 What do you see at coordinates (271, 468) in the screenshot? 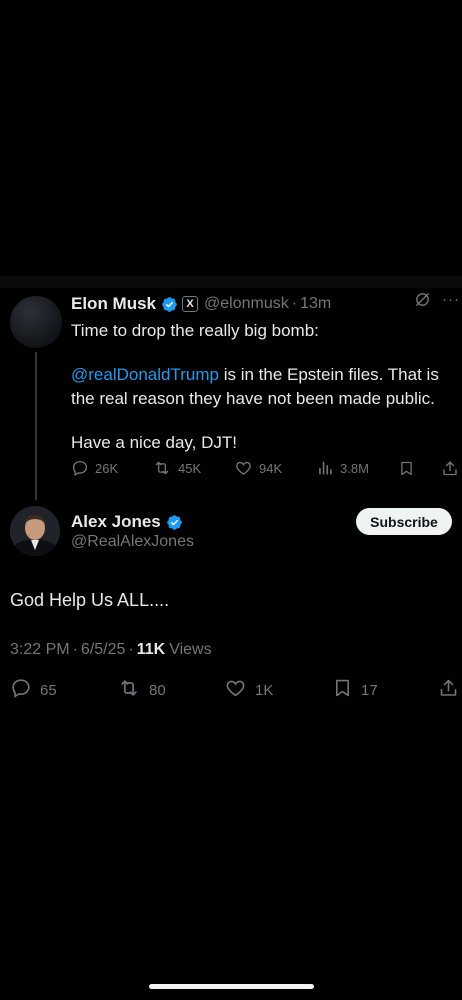
I see `like-count: 94K` at bounding box center [271, 468].